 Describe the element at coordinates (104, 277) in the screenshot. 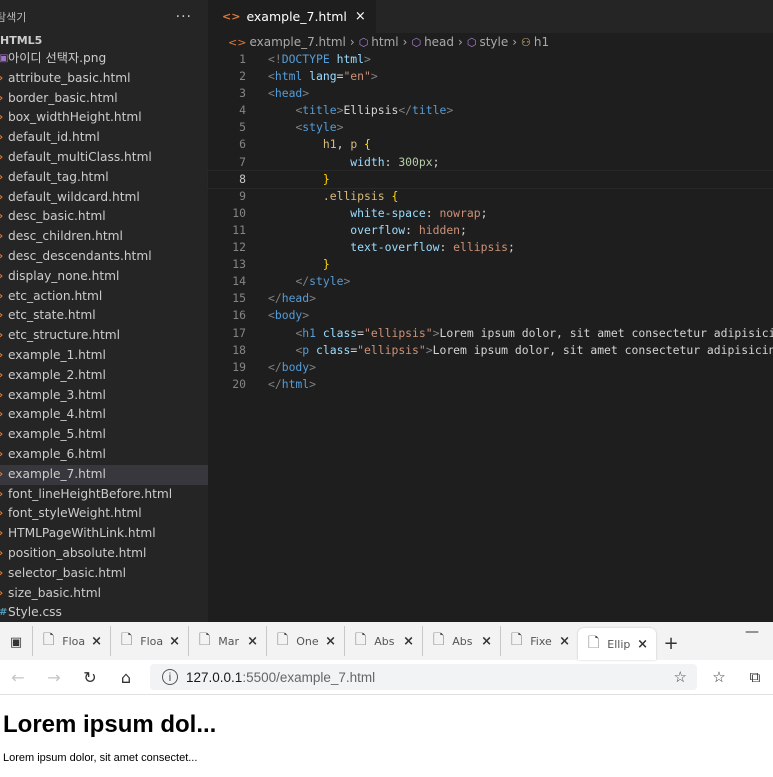

I see `file-item: ›display_none.html` at that location.